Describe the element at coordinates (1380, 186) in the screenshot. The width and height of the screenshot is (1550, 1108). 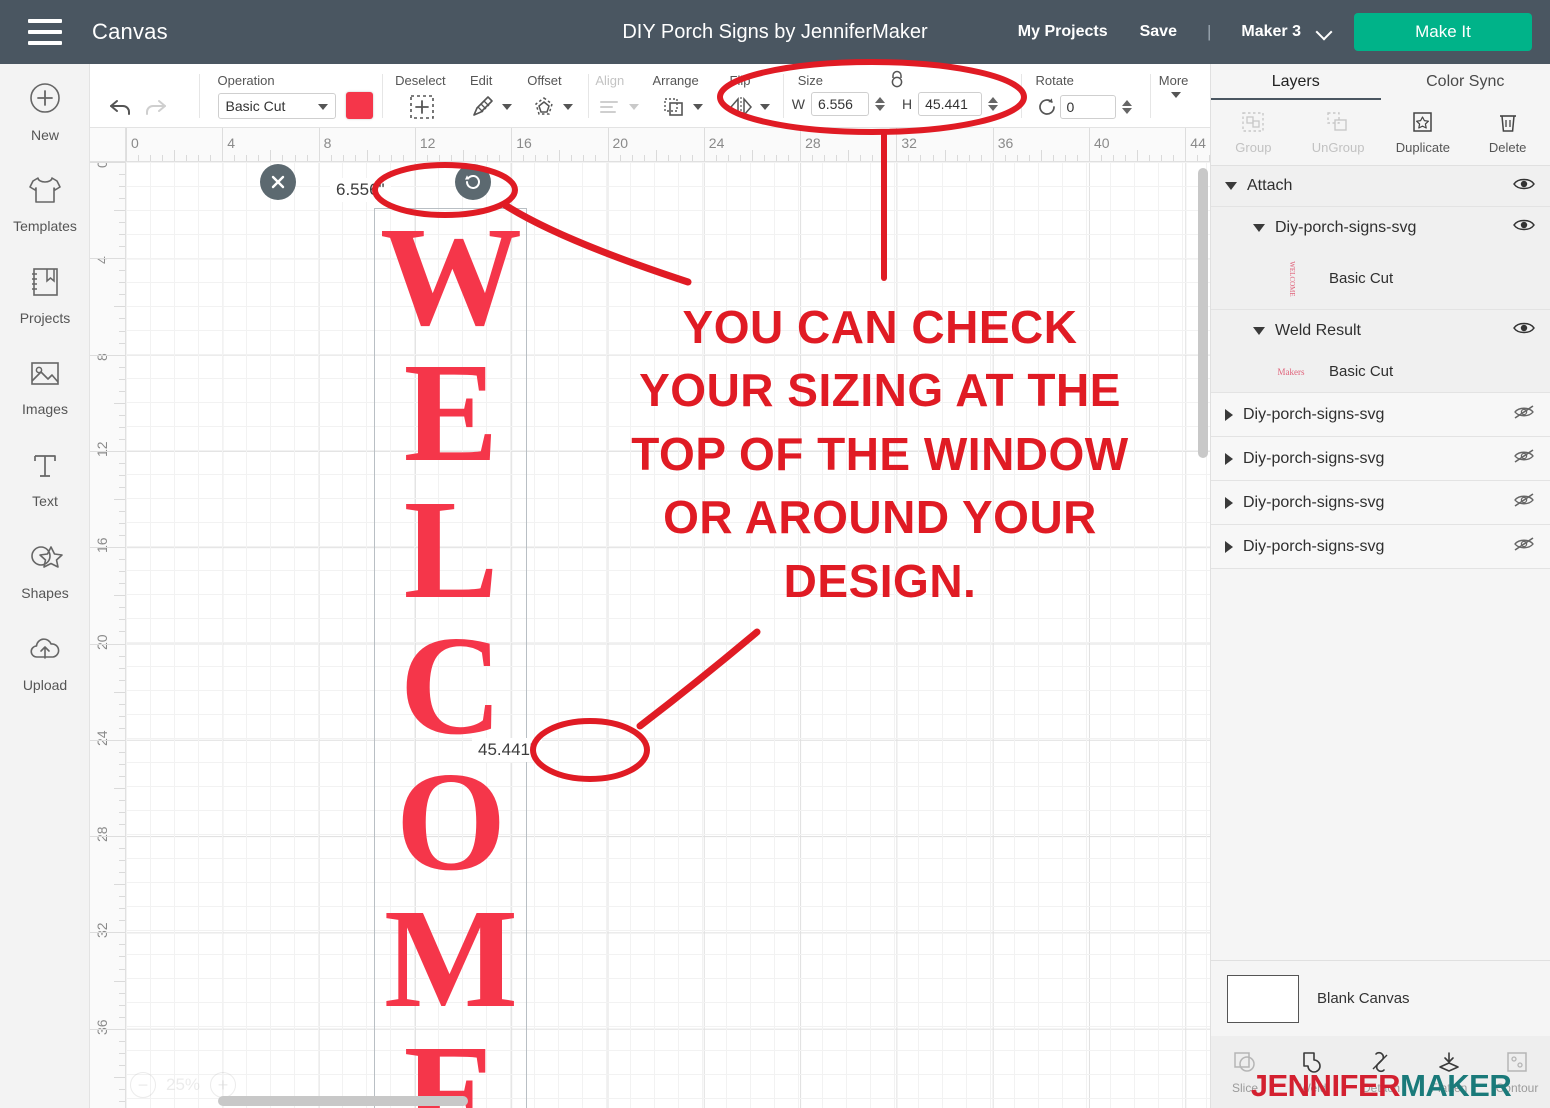
I see `layer-row-attach: Attach` at that location.